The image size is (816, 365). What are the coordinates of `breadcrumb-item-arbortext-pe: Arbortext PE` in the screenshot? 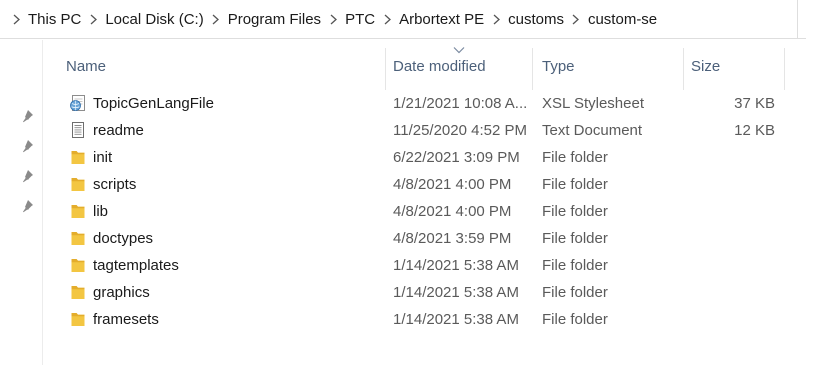 It's located at (441, 19).